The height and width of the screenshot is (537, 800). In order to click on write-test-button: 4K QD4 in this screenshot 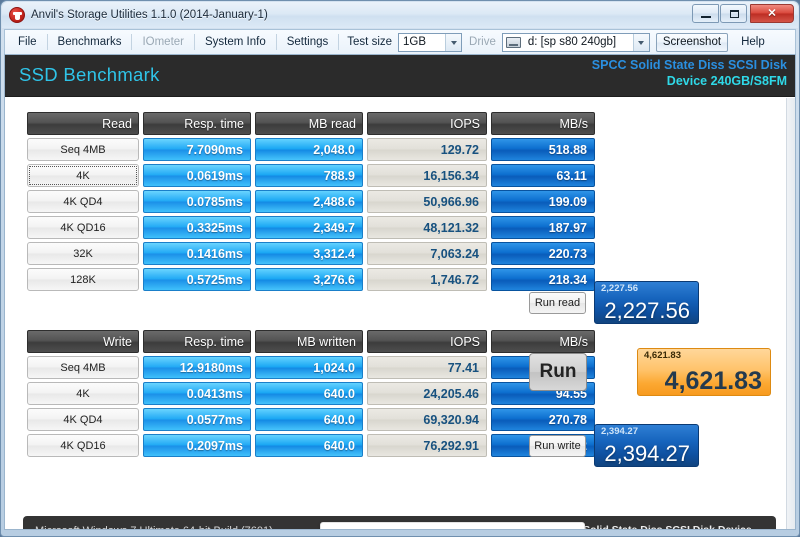, I will do `click(83, 419)`.